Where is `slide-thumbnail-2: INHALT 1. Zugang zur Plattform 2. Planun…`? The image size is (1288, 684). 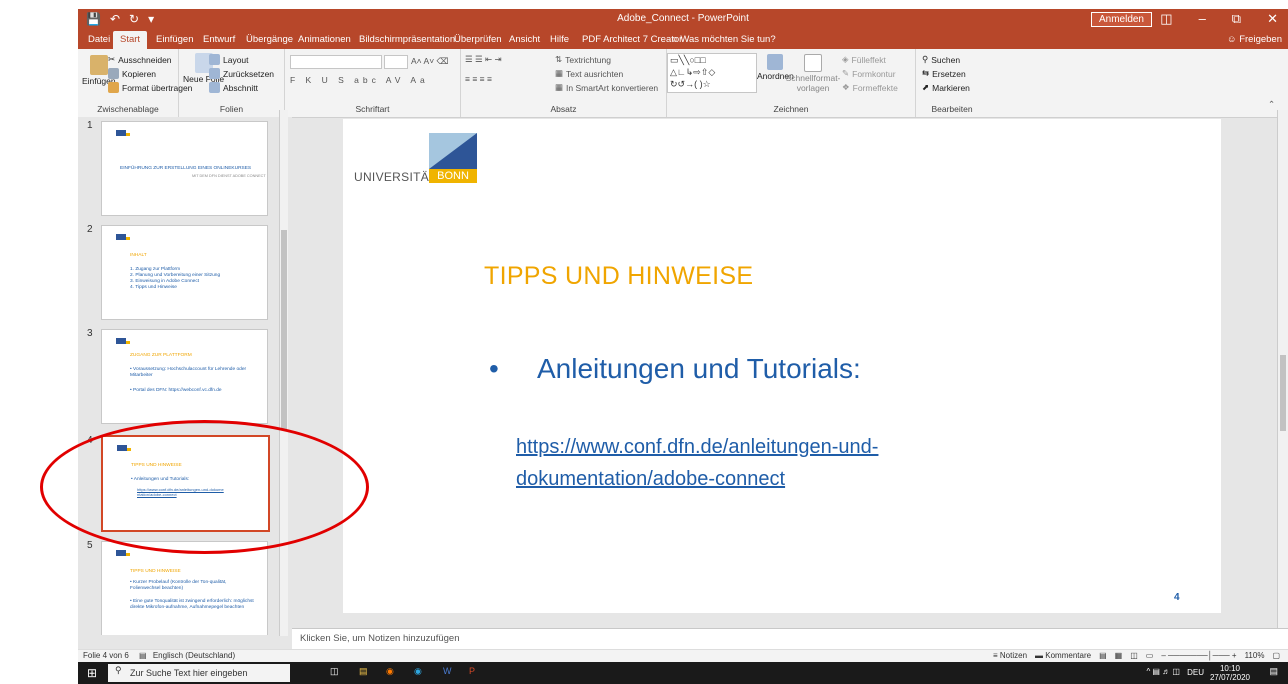 slide-thumbnail-2: INHALT 1. Zugang zur Plattform 2. Planun… is located at coordinates (184, 272).